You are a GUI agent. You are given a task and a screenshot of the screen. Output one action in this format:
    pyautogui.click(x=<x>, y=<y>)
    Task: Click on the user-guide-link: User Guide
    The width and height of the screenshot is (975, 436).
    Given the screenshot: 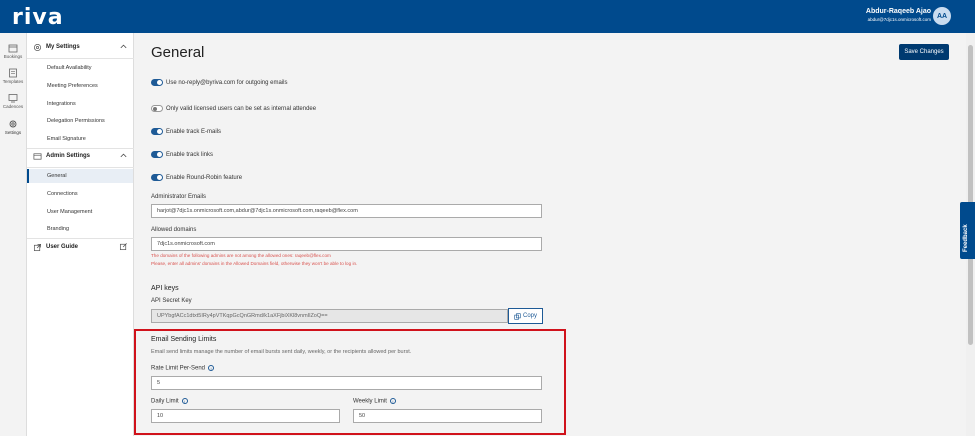 What is the action you would take?
    pyautogui.click(x=80, y=249)
    